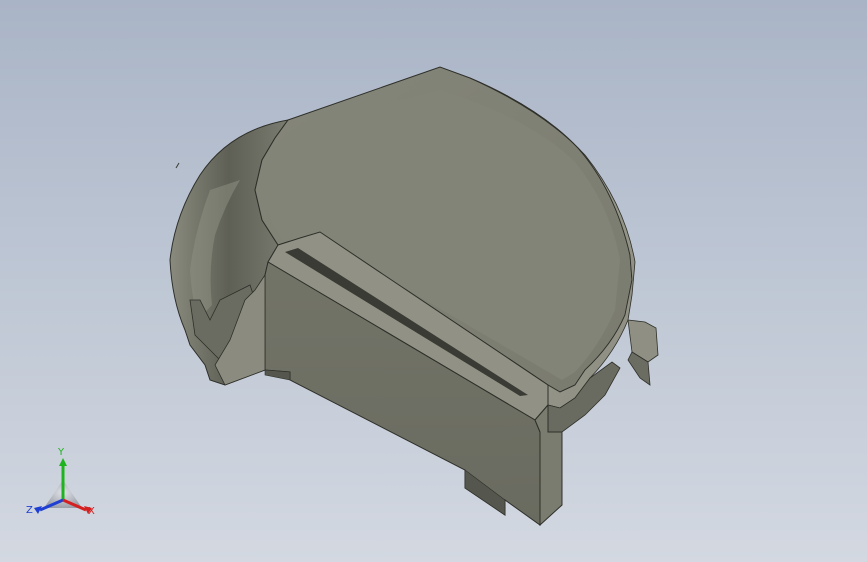 This screenshot has width=867, height=562. What do you see at coordinates (29, 510) in the screenshot?
I see `z-axis-label: Z` at bounding box center [29, 510].